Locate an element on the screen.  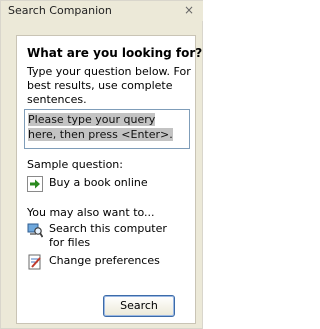
window-title: Search Companion is located at coordinates (60, 10).